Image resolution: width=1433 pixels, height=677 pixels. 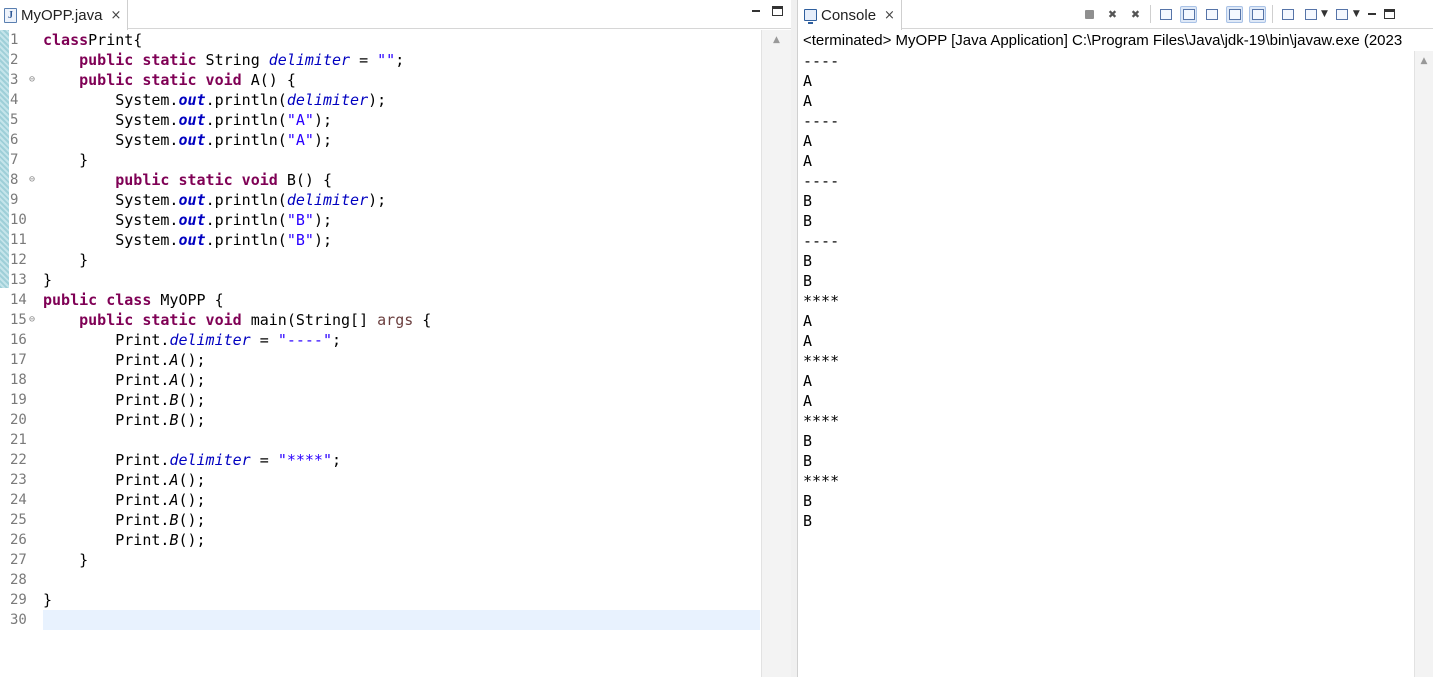 What do you see at coordinates (246, 220) in the screenshot?
I see `code-token: .println(` at bounding box center [246, 220].